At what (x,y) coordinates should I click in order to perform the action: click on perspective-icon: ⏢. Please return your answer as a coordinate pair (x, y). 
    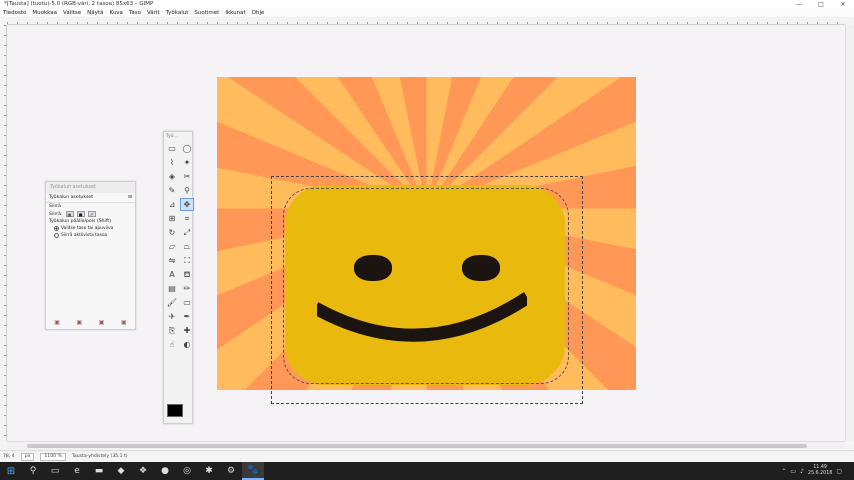
    Looking at the image, I should click on (187, 246).